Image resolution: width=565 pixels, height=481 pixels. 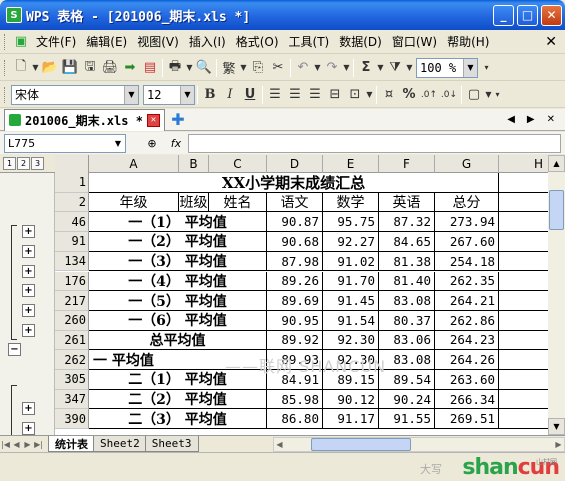 I want to click on row-label: 二（3） 平均值, so click(x=178, y=419).